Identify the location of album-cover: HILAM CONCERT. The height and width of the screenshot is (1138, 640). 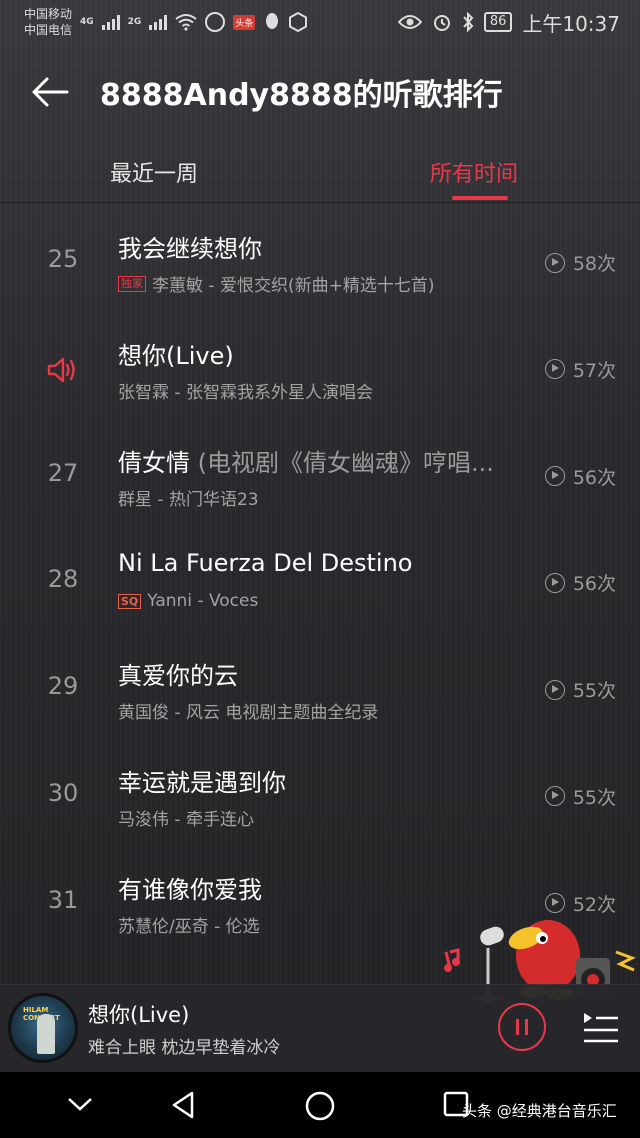
(43, 1028).